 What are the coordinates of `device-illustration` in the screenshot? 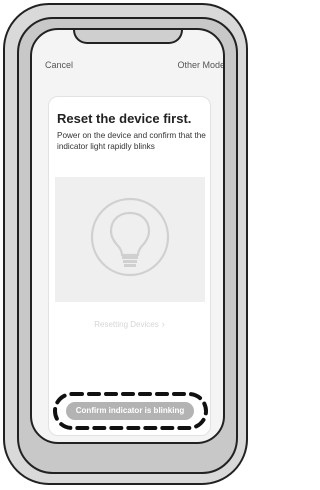 It's located at (130, 239).